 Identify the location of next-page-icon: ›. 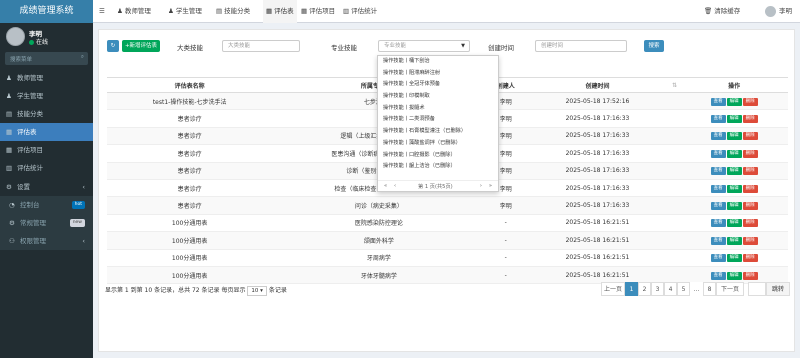
(481, 186).